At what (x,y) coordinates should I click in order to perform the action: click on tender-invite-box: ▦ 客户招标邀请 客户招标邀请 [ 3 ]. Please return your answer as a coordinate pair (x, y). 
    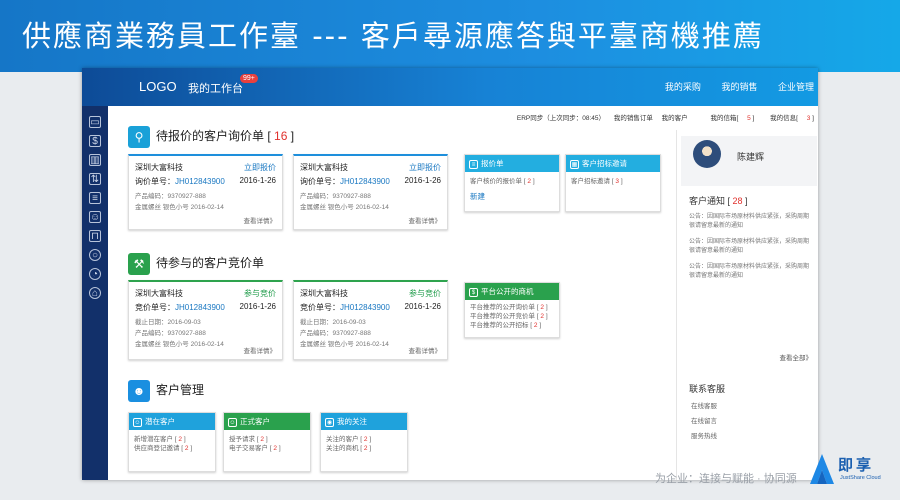
    Looking at the image, I should click on (613, 183).